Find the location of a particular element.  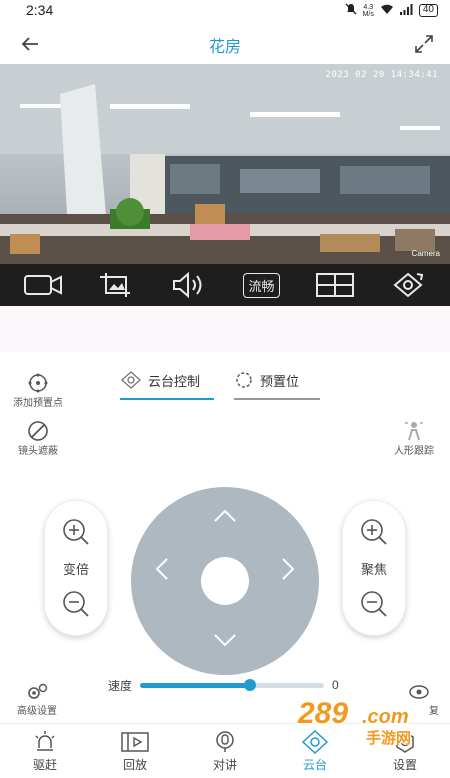

app-header: 花房 is located at coordinates (225, 43).